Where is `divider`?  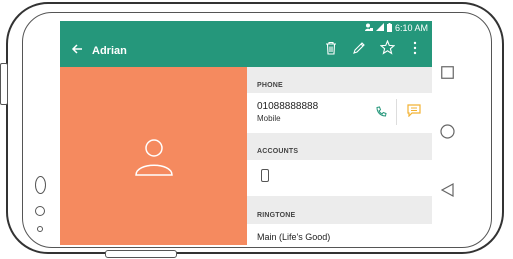 divider is located at coordinates (396, 112).